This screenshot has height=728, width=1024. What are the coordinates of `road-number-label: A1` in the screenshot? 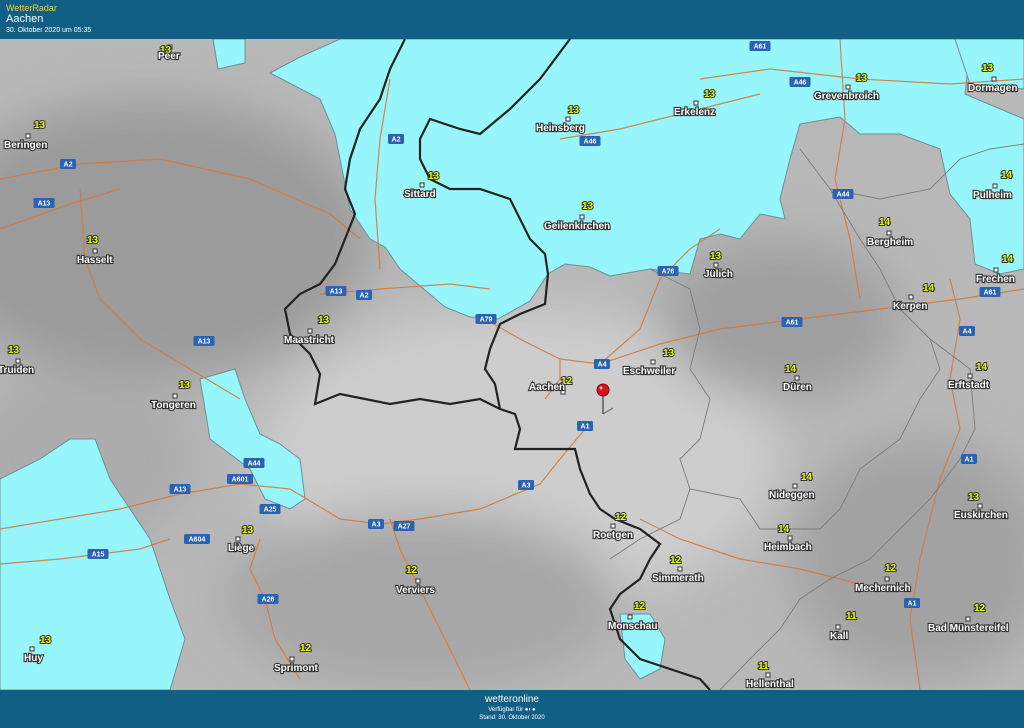 It's located at (585, 427).